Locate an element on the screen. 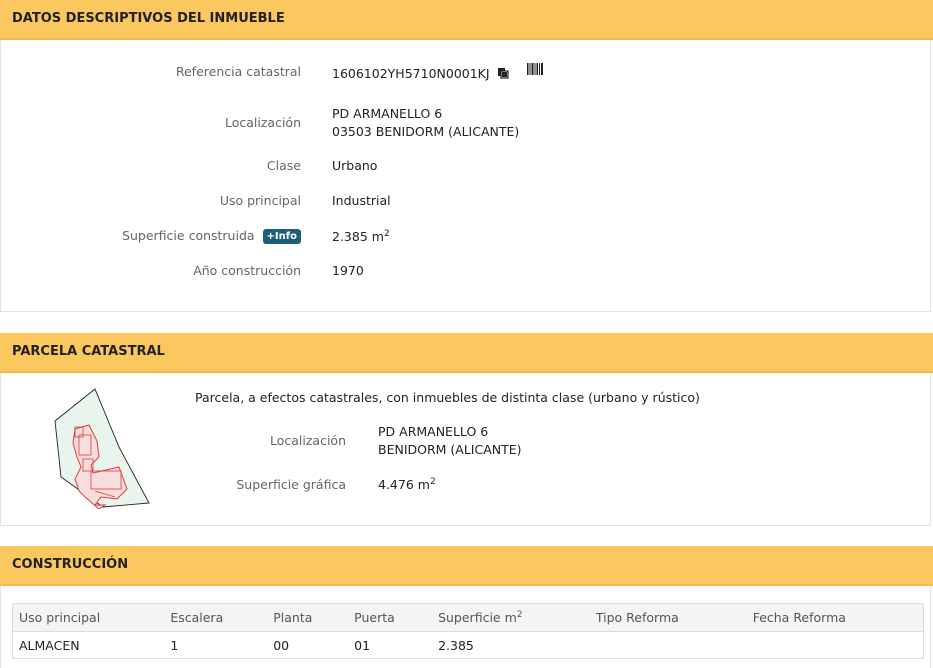 Image resolution: width=933 pixels, height=668 pixels. parcela-localizacion-value: PD ARMANELLO 6 BENIDORM (ALICANTE) is located at coordinates (450, 441).